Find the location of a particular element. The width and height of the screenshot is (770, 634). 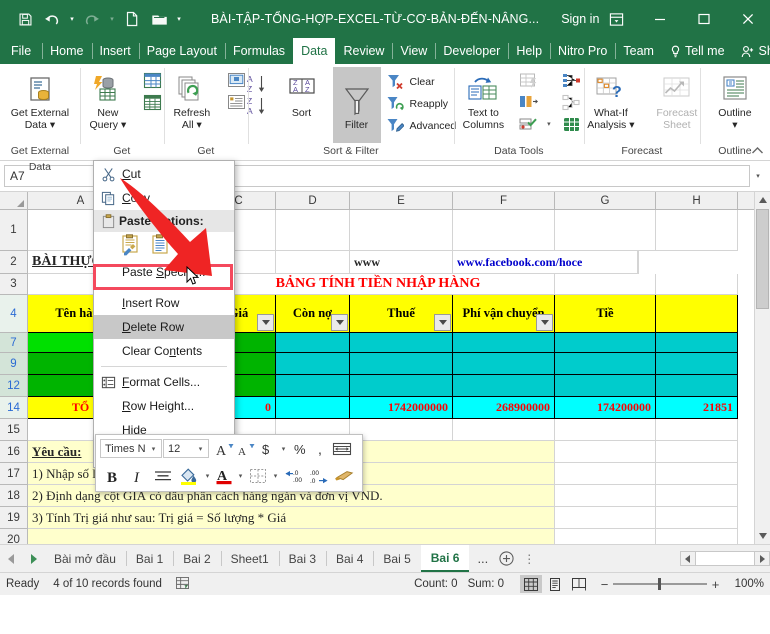

cell-g14: 174200000 is located at coordinates (605, 408).